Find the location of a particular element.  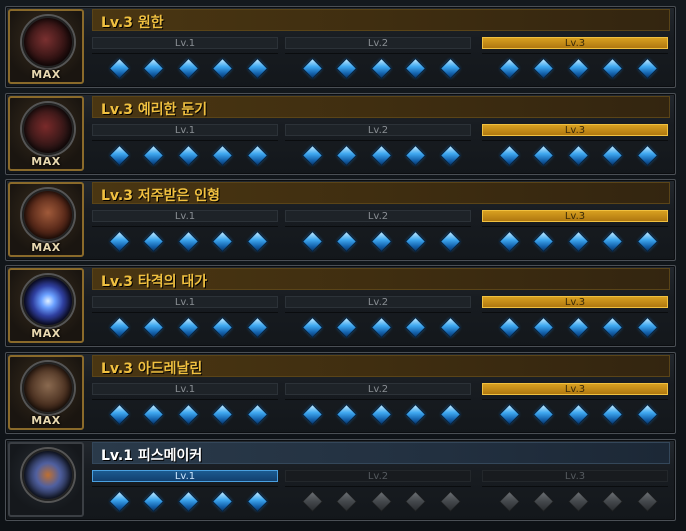

skill-title-bar: Lv.3 타격의 대가 is located at coordinates (381, 279).